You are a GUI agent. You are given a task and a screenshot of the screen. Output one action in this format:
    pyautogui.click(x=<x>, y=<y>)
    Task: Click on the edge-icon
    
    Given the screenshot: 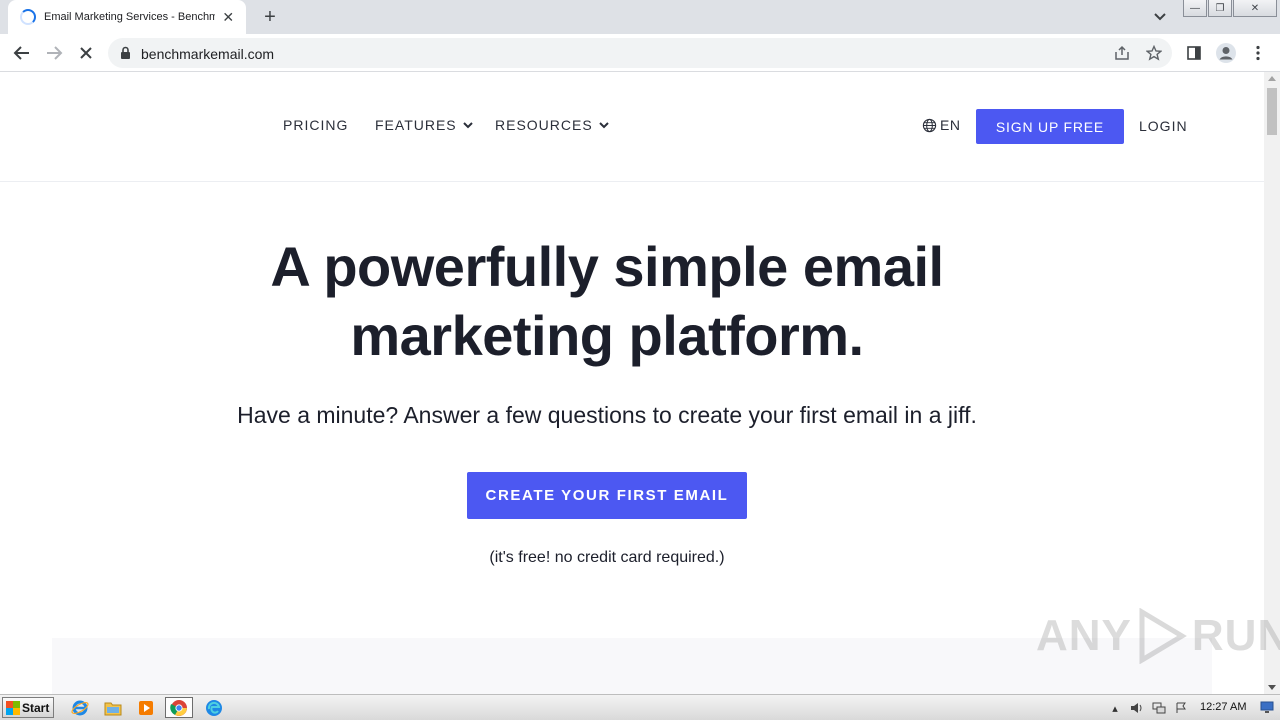 What is the action you would take?
    pyautogui.click(x=214, y=707)
    